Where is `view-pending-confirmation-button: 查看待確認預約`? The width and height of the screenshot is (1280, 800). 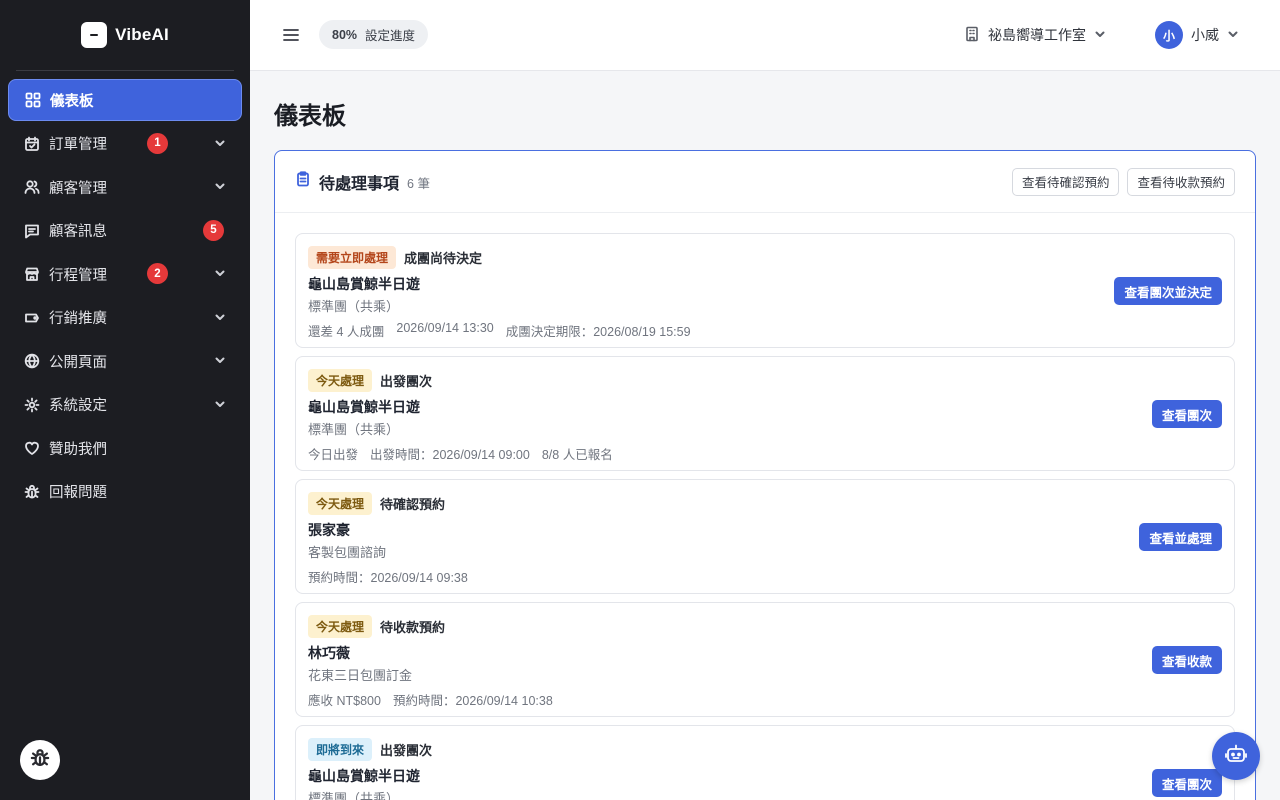 view-pending-confirmation-button: 查看待確認預約 is located at coordinates (1065, 181).